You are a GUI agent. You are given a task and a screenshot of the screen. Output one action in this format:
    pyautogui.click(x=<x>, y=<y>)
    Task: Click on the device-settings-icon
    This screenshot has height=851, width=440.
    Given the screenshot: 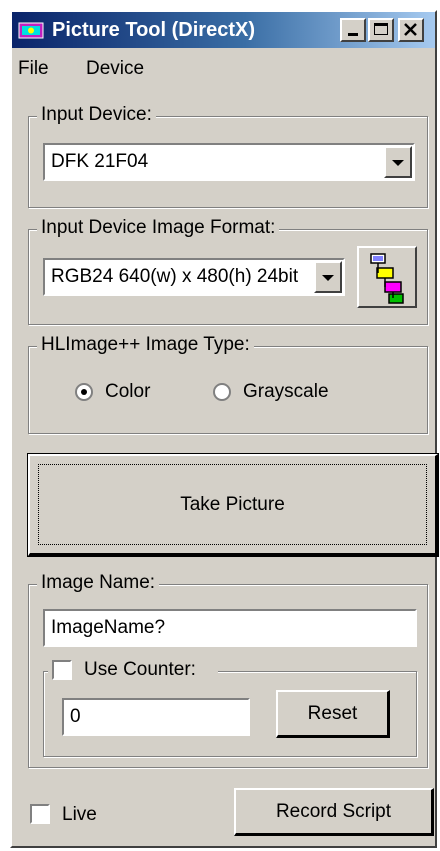 What is the action you would take?
    pyautogui.click(x=387, y=278)
    